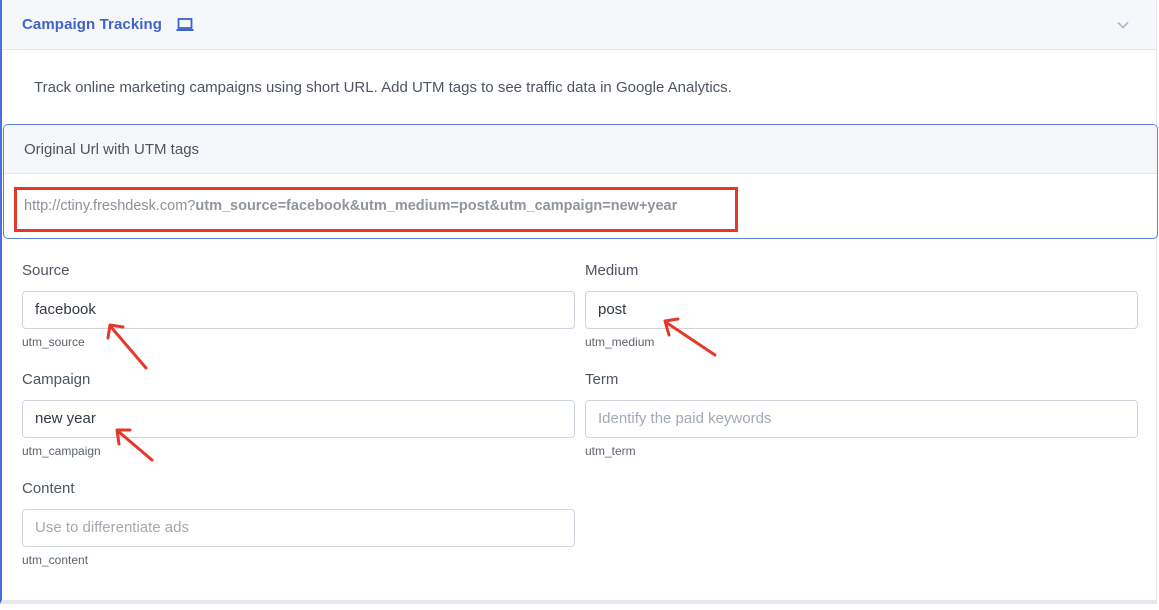  What do you see at coordinates (579, 25) in the screenshot?
I see `panel-header: Campaign Tracking` at bounding box center [579, 25].